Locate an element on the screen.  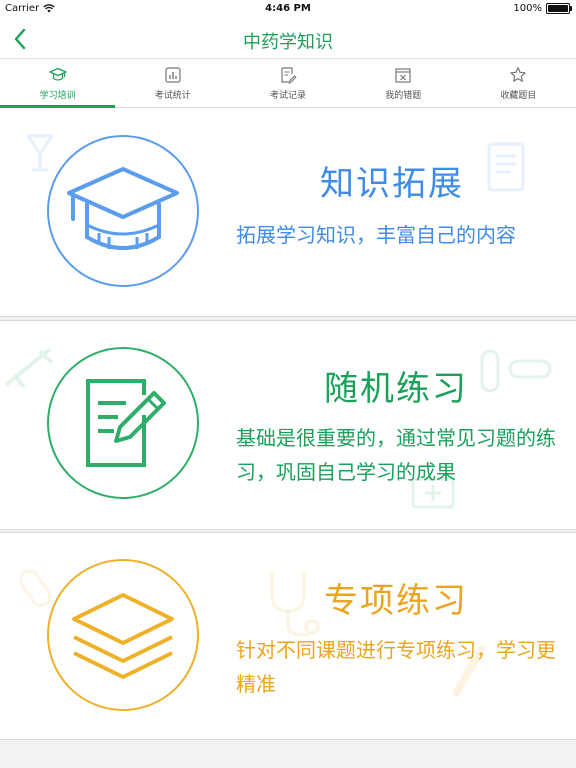
special-icon-circle is located at coordinates (123, 635).